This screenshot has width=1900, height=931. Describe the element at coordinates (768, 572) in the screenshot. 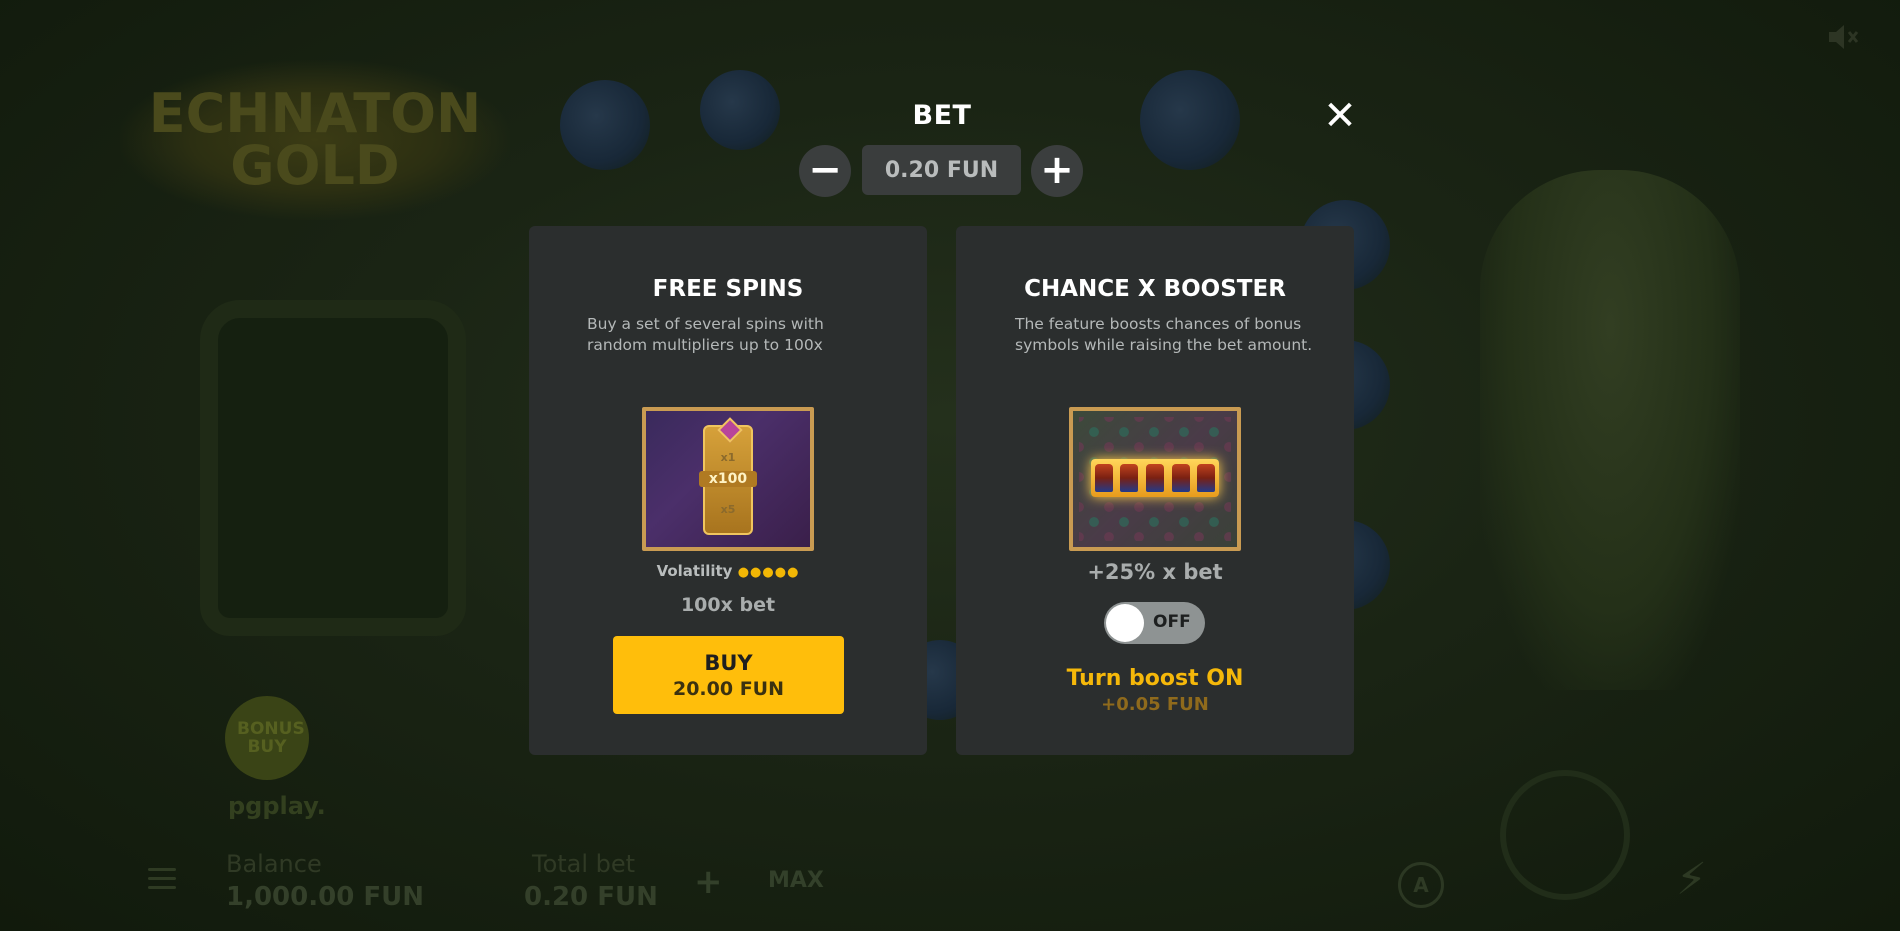

I see `volatility-dots-icon: ●●●●●` at that location.